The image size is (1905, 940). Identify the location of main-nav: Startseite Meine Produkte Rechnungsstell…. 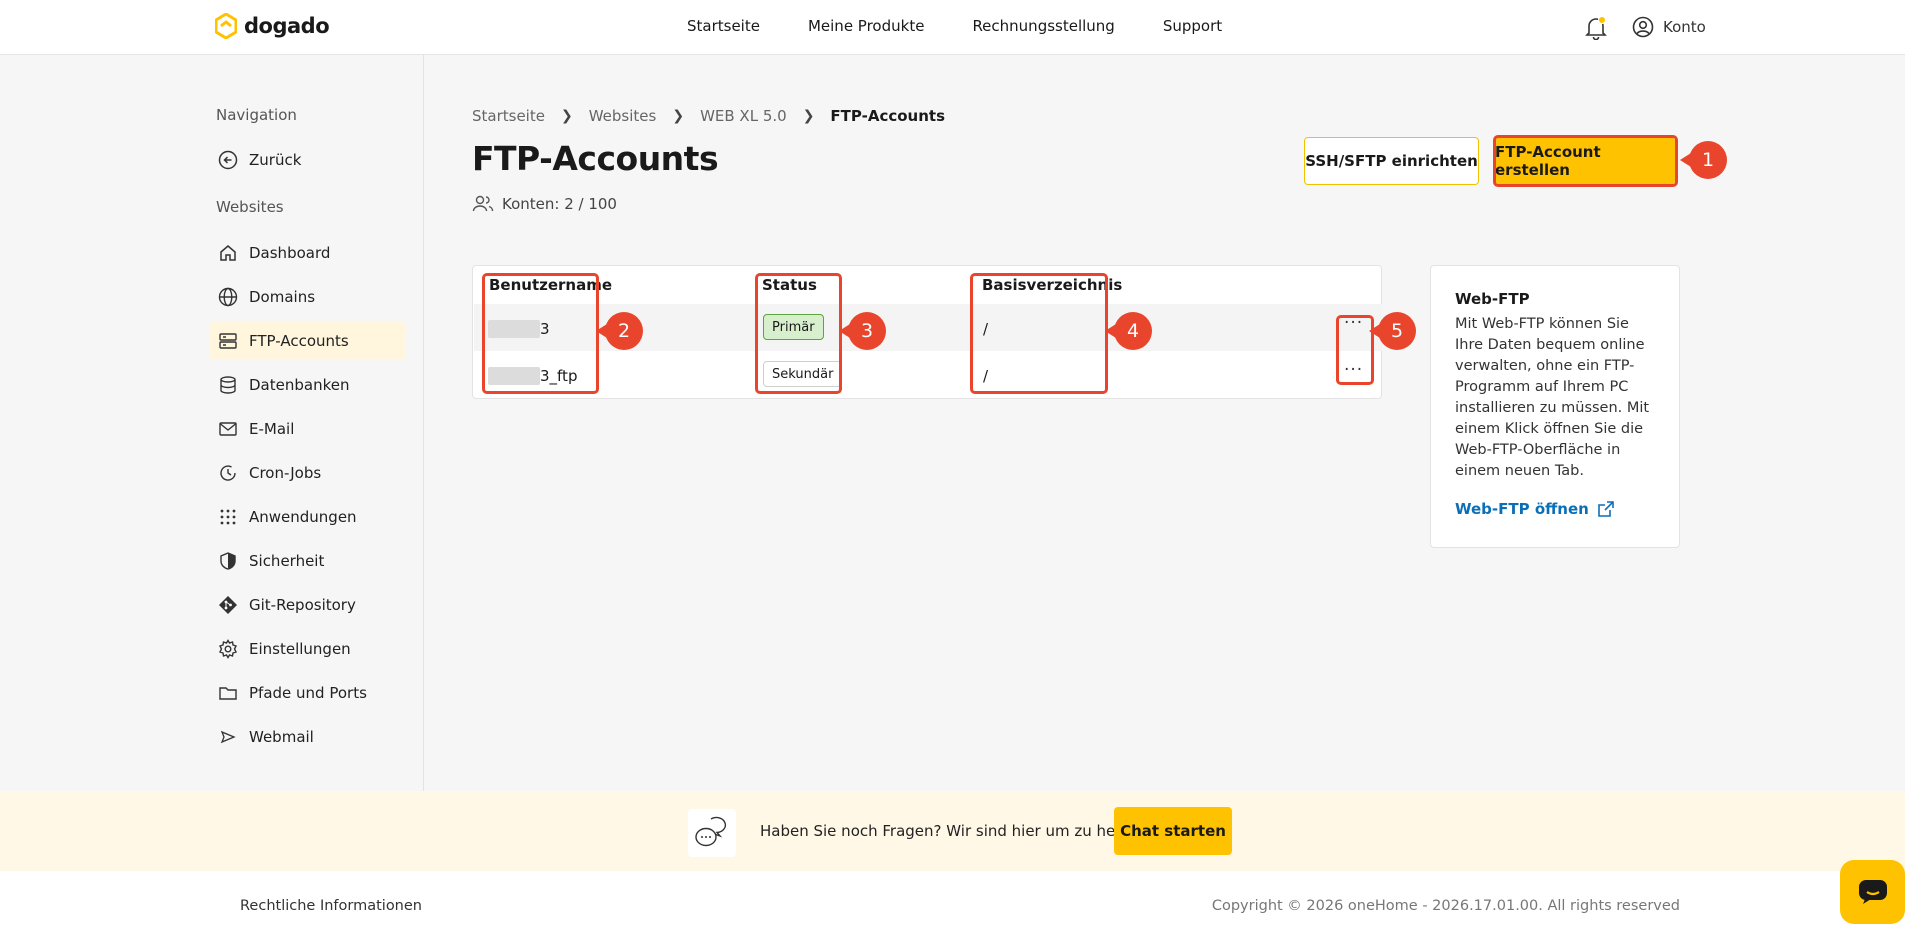
(954, 26).